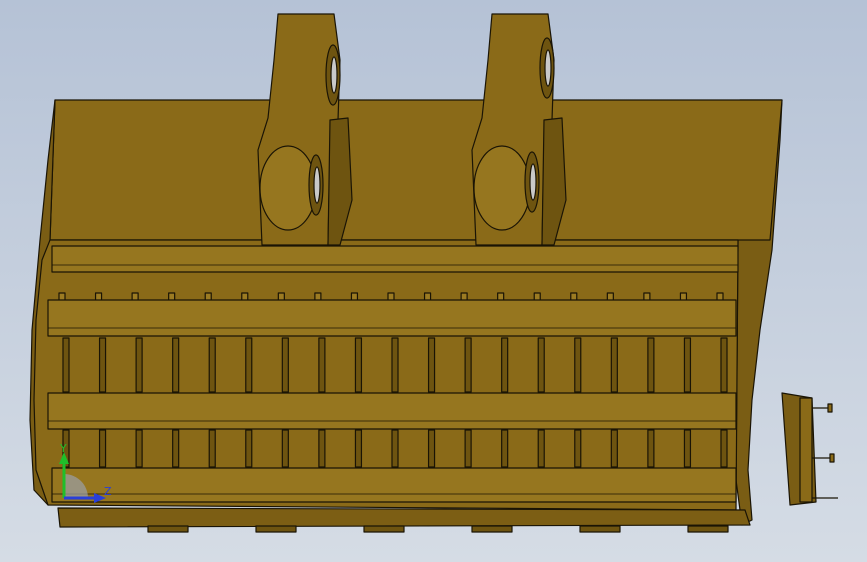 The image size is (867, 562). Describe the element at coordinates (108, 491) in the screenshot. I see `triad-z-label: Z` at that location.